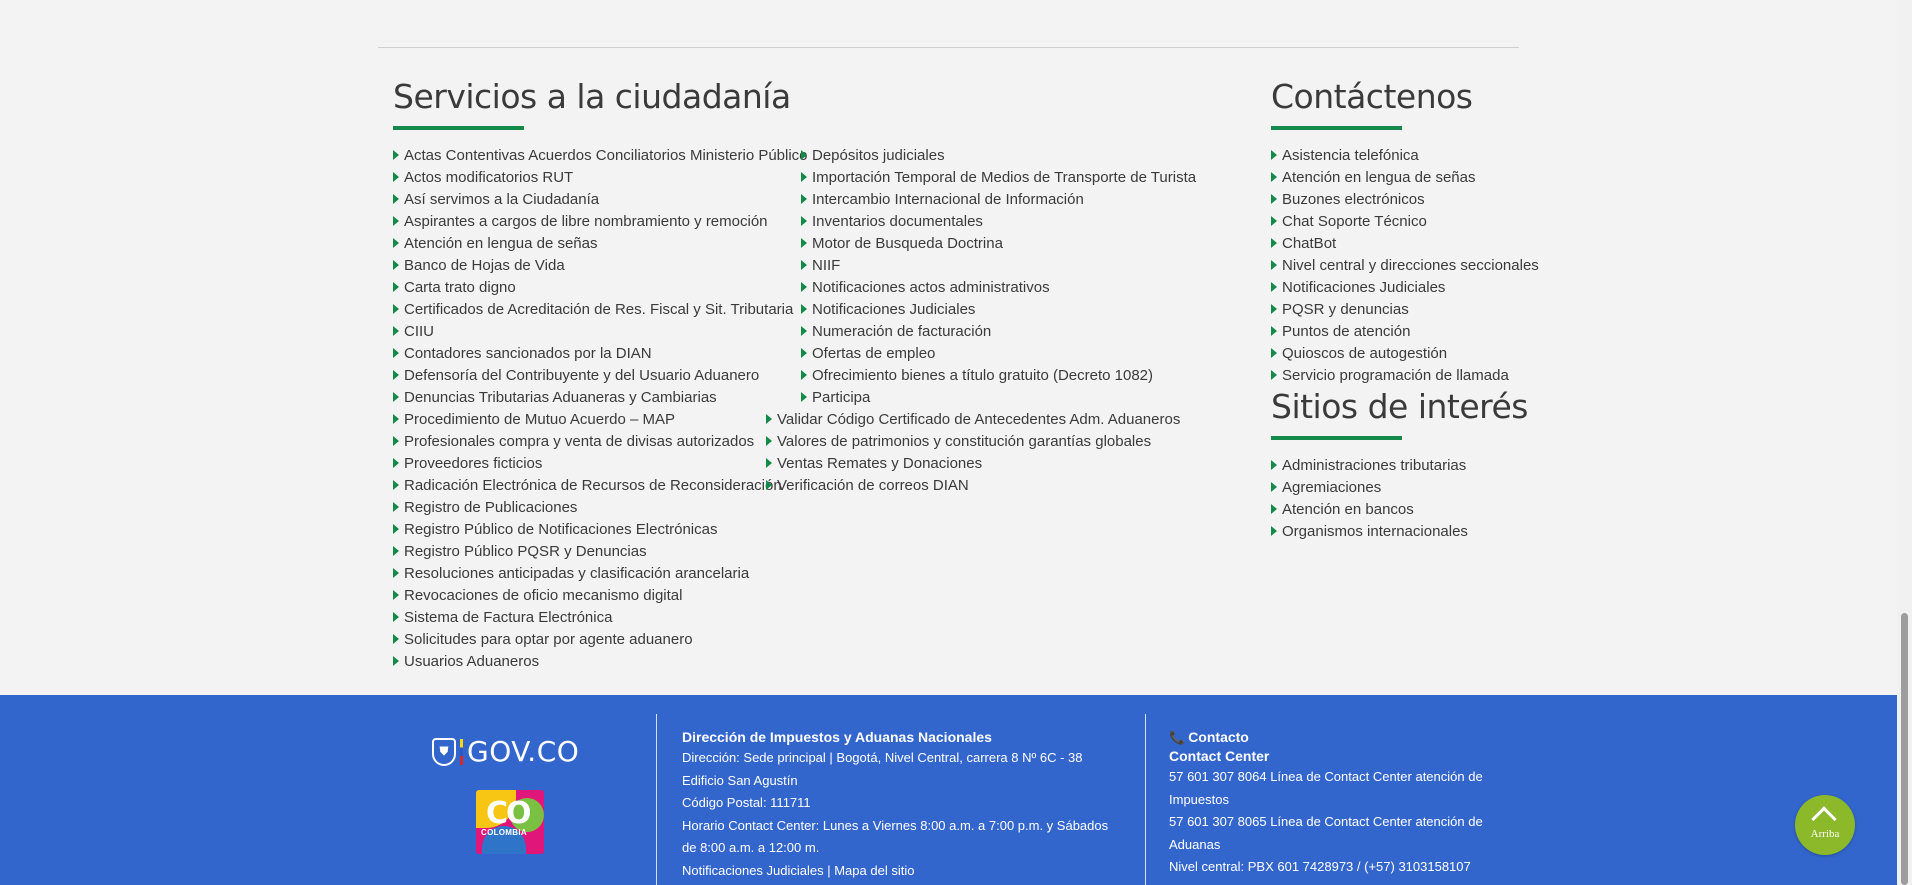 The height and width of the screenshot is (885, 1912). What do you see at coordinates (600, 617) in the screenshot?
I see `servicios-link: Sistema de Factura Electrónica` at bounding box center [600, 617].